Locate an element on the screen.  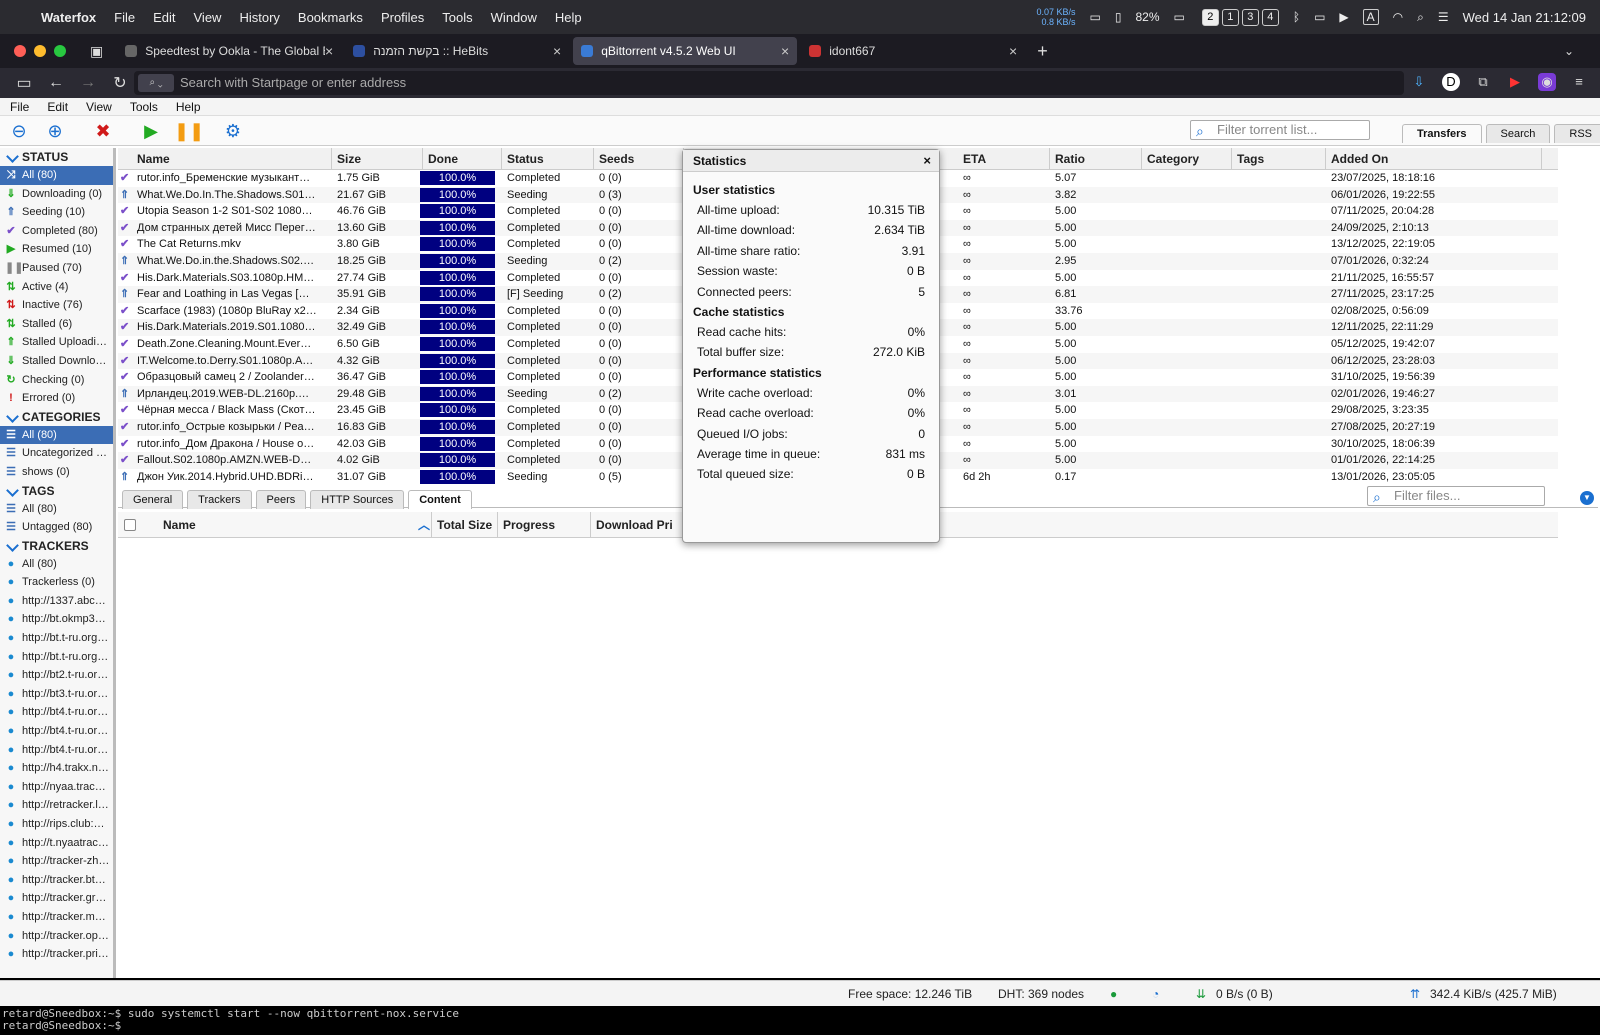
app-menu-file: File is located at coordinates (19, 107).